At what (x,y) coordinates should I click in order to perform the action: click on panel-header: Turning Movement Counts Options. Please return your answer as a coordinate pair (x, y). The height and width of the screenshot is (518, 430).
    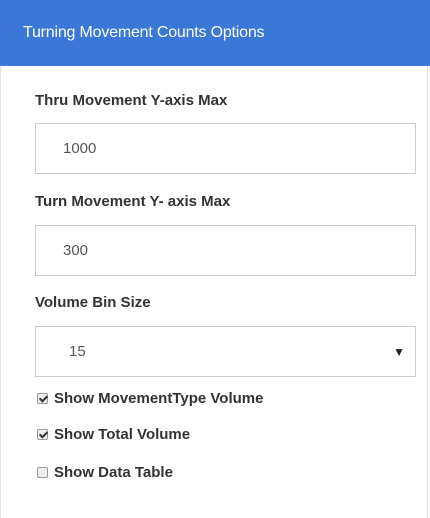
    Looking at the image, I should click on (215, 33).